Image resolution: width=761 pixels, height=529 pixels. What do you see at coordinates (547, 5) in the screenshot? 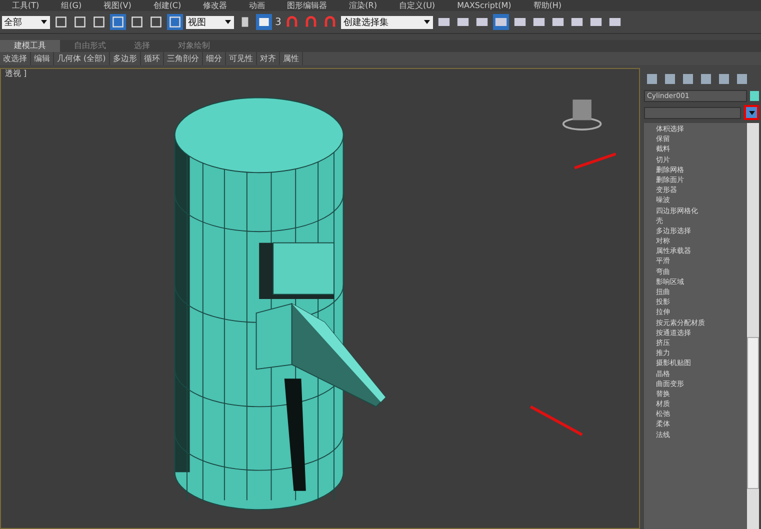
I see `menu-item: 帮助(H)` at bounding box center [547, 5].